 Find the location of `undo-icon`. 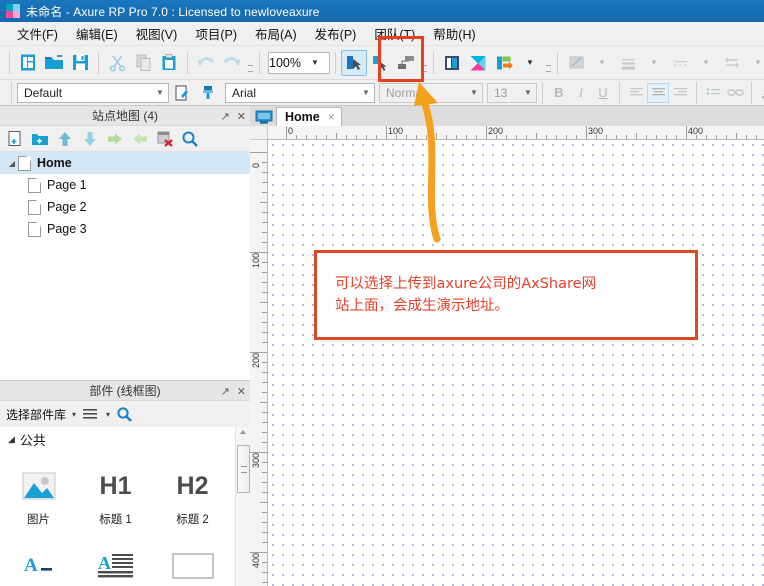

undo-icon is located at coordinates (206, 63).